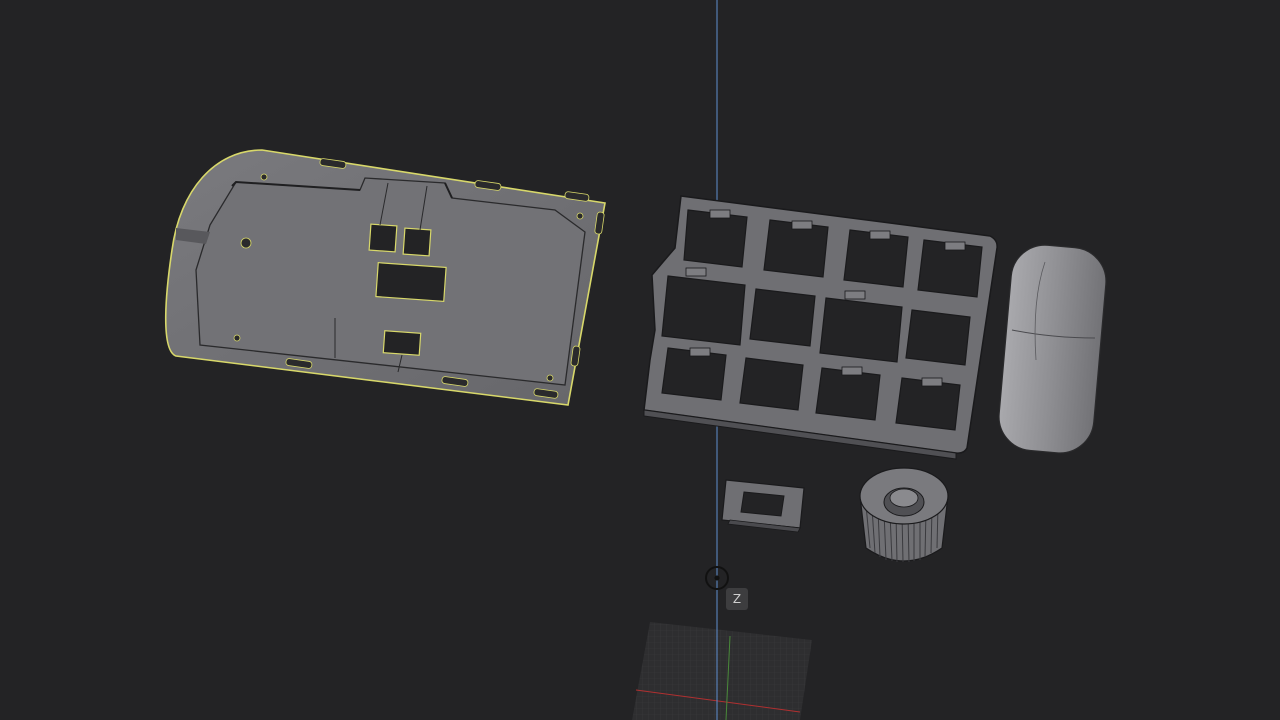 Image resolution: width=1280 pixels, height=720 pixels. I want to click on z-axis-label: Z, so click(737, 599).